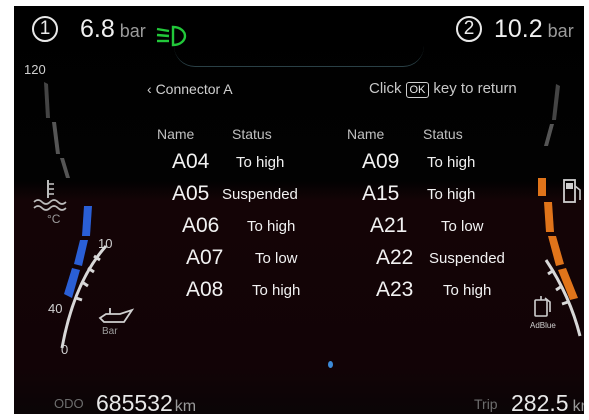 Image resolution: width=589 pixels, height=420 pixels. I want to click on temp-gauge-upper-arc, so click(57, 130).